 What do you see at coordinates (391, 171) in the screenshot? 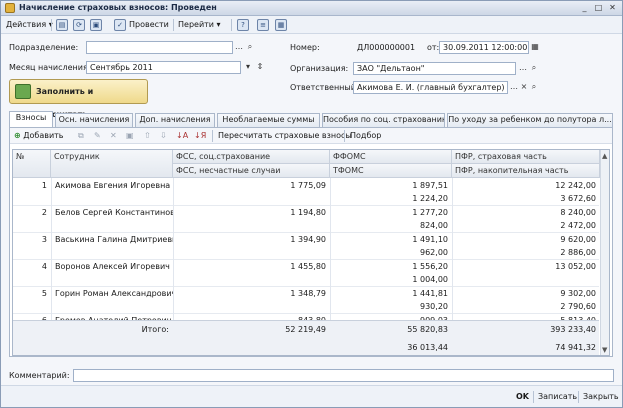
I see `col-header-tfoms: ТФОМС` at bounding box center [391, 171].